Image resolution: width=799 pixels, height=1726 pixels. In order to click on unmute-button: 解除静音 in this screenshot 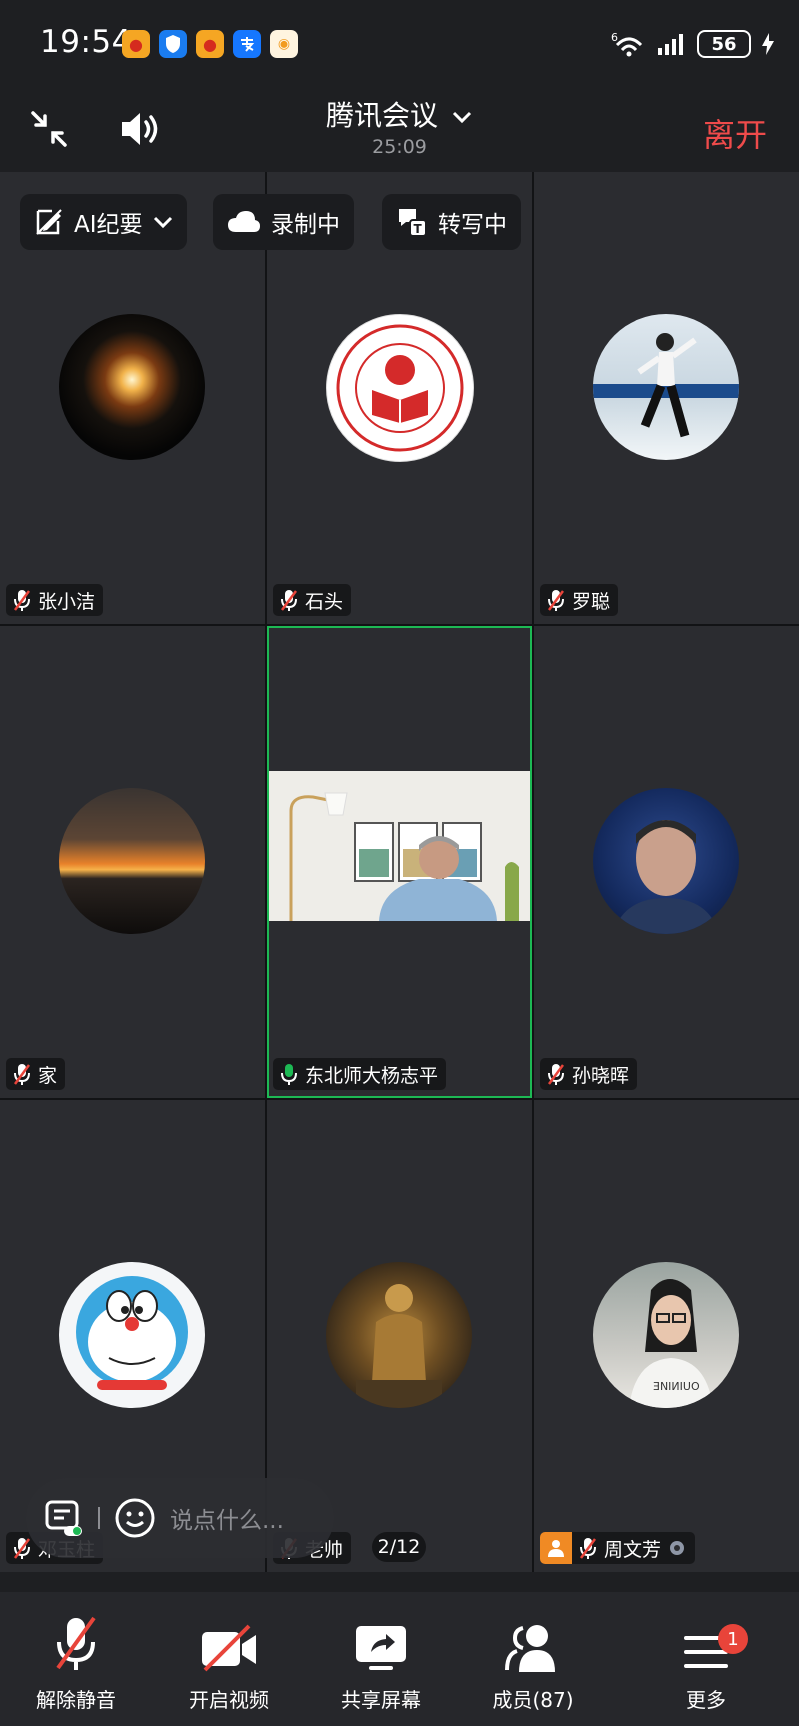, I will do `click(76, 1661)`.